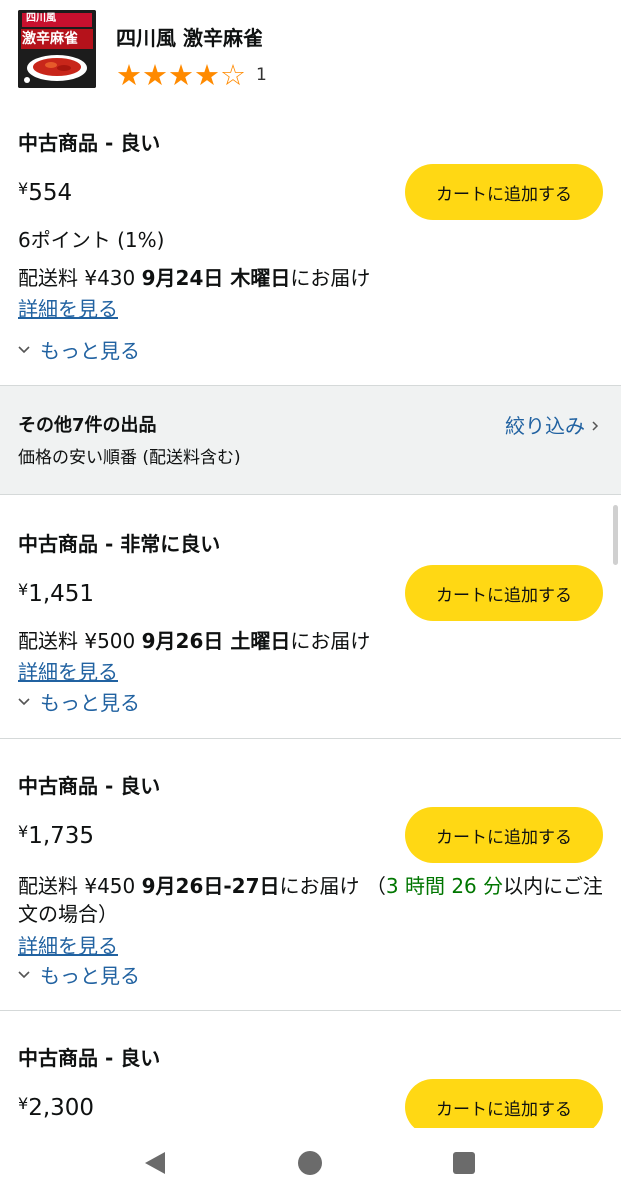 This screenshot has width=621, height=1200. I want to click on other-offers-title: その他7件の出品, so click(87, 425).